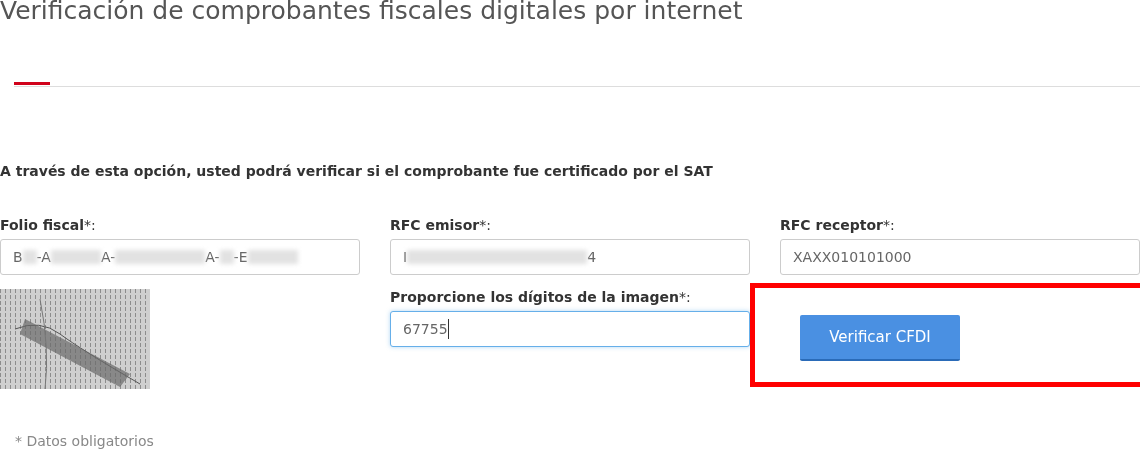 This screenshot has height=455, width=1140. Describe the element at coordinates (357, 171) in the screenshot. I see `intro-text: A través de esta opción, usted podrá verificar si el comprobante fue certificado por el SAT` at that location.